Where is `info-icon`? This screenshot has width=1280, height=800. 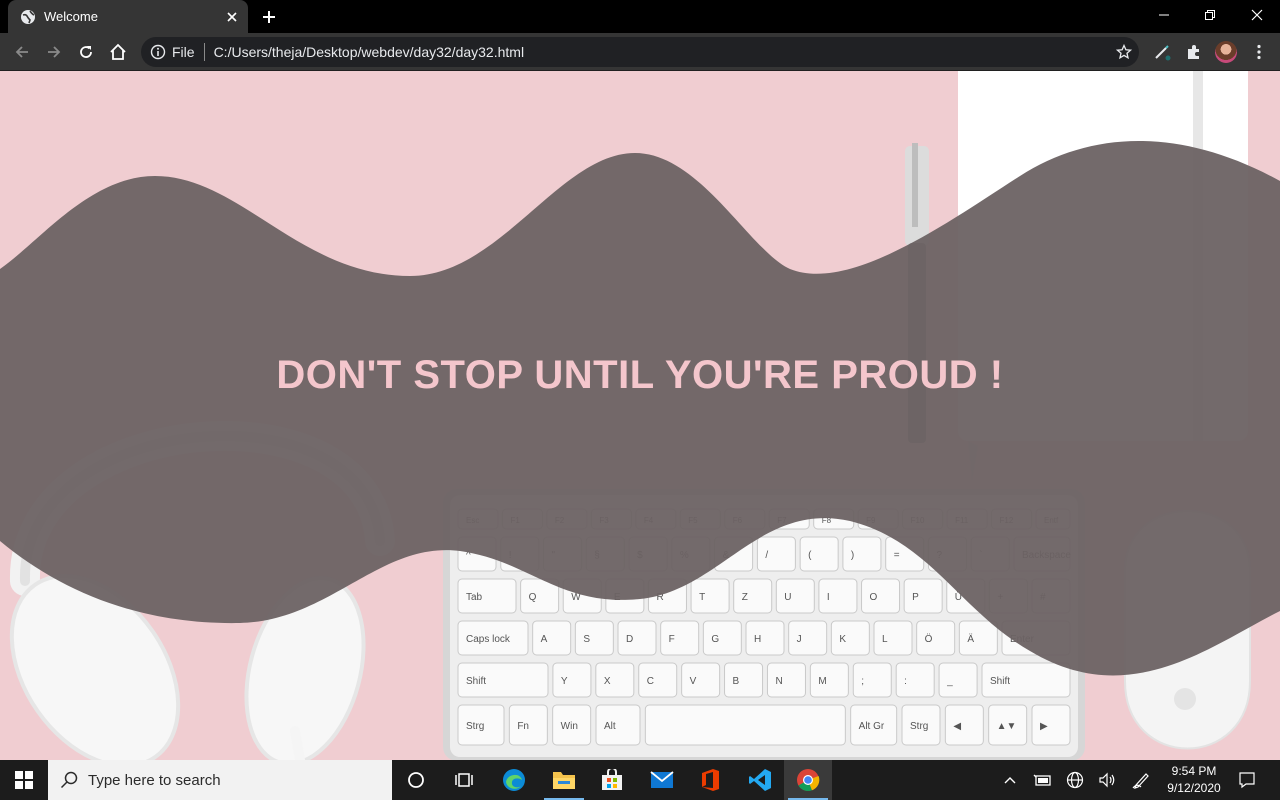
info-icon is located at coordinates (158, 52).